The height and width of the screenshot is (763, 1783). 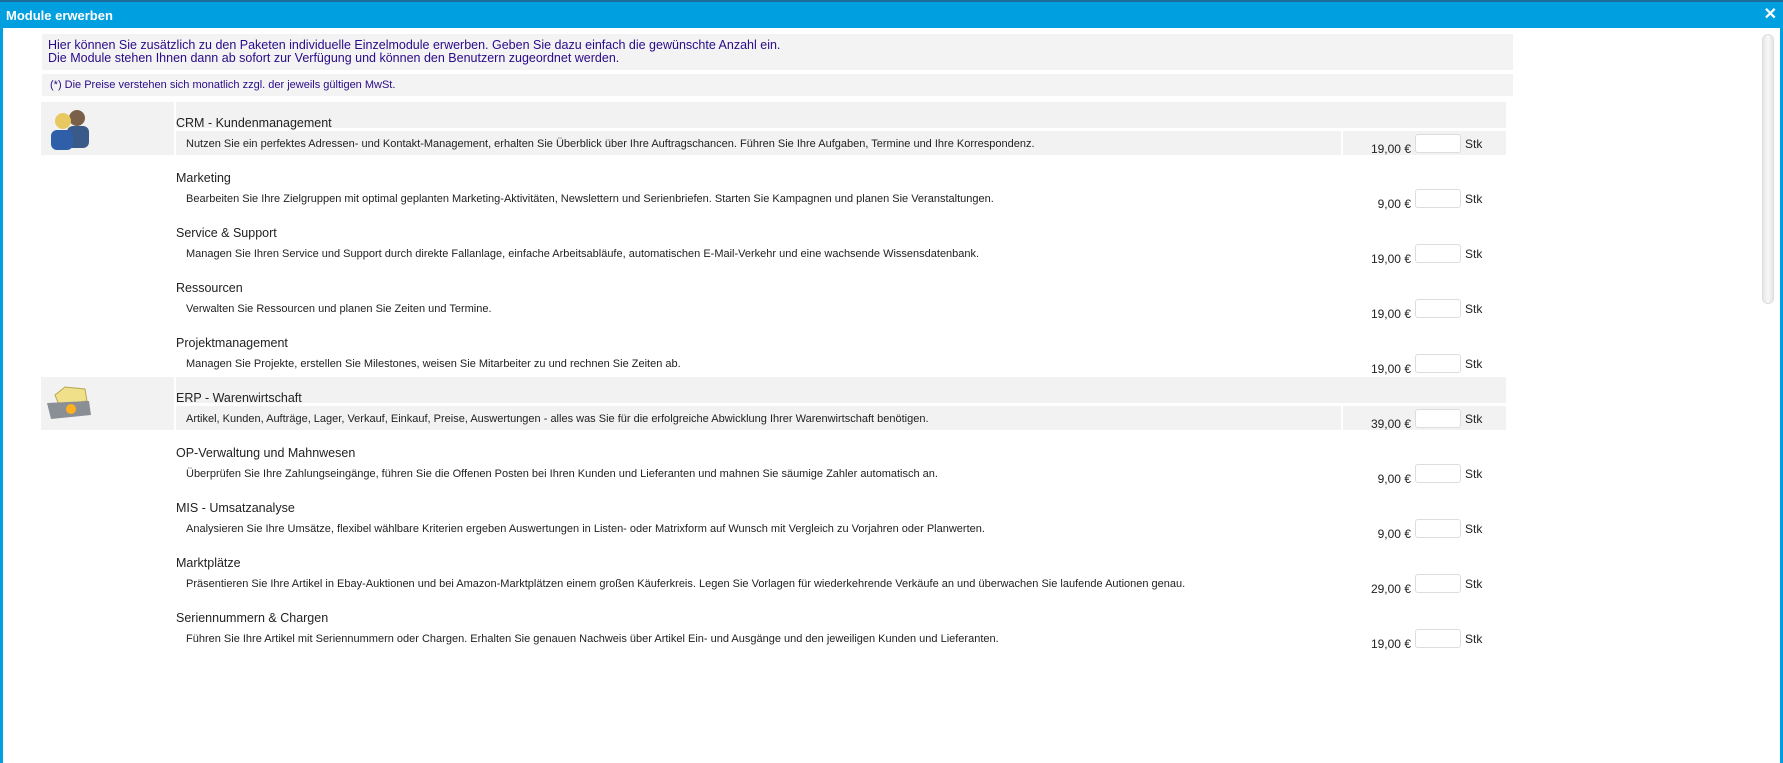 What do you see at coordinates (209, 288) in the screenshot?
I see `module-title: Ressourcen` at bounding box center [209, 288].